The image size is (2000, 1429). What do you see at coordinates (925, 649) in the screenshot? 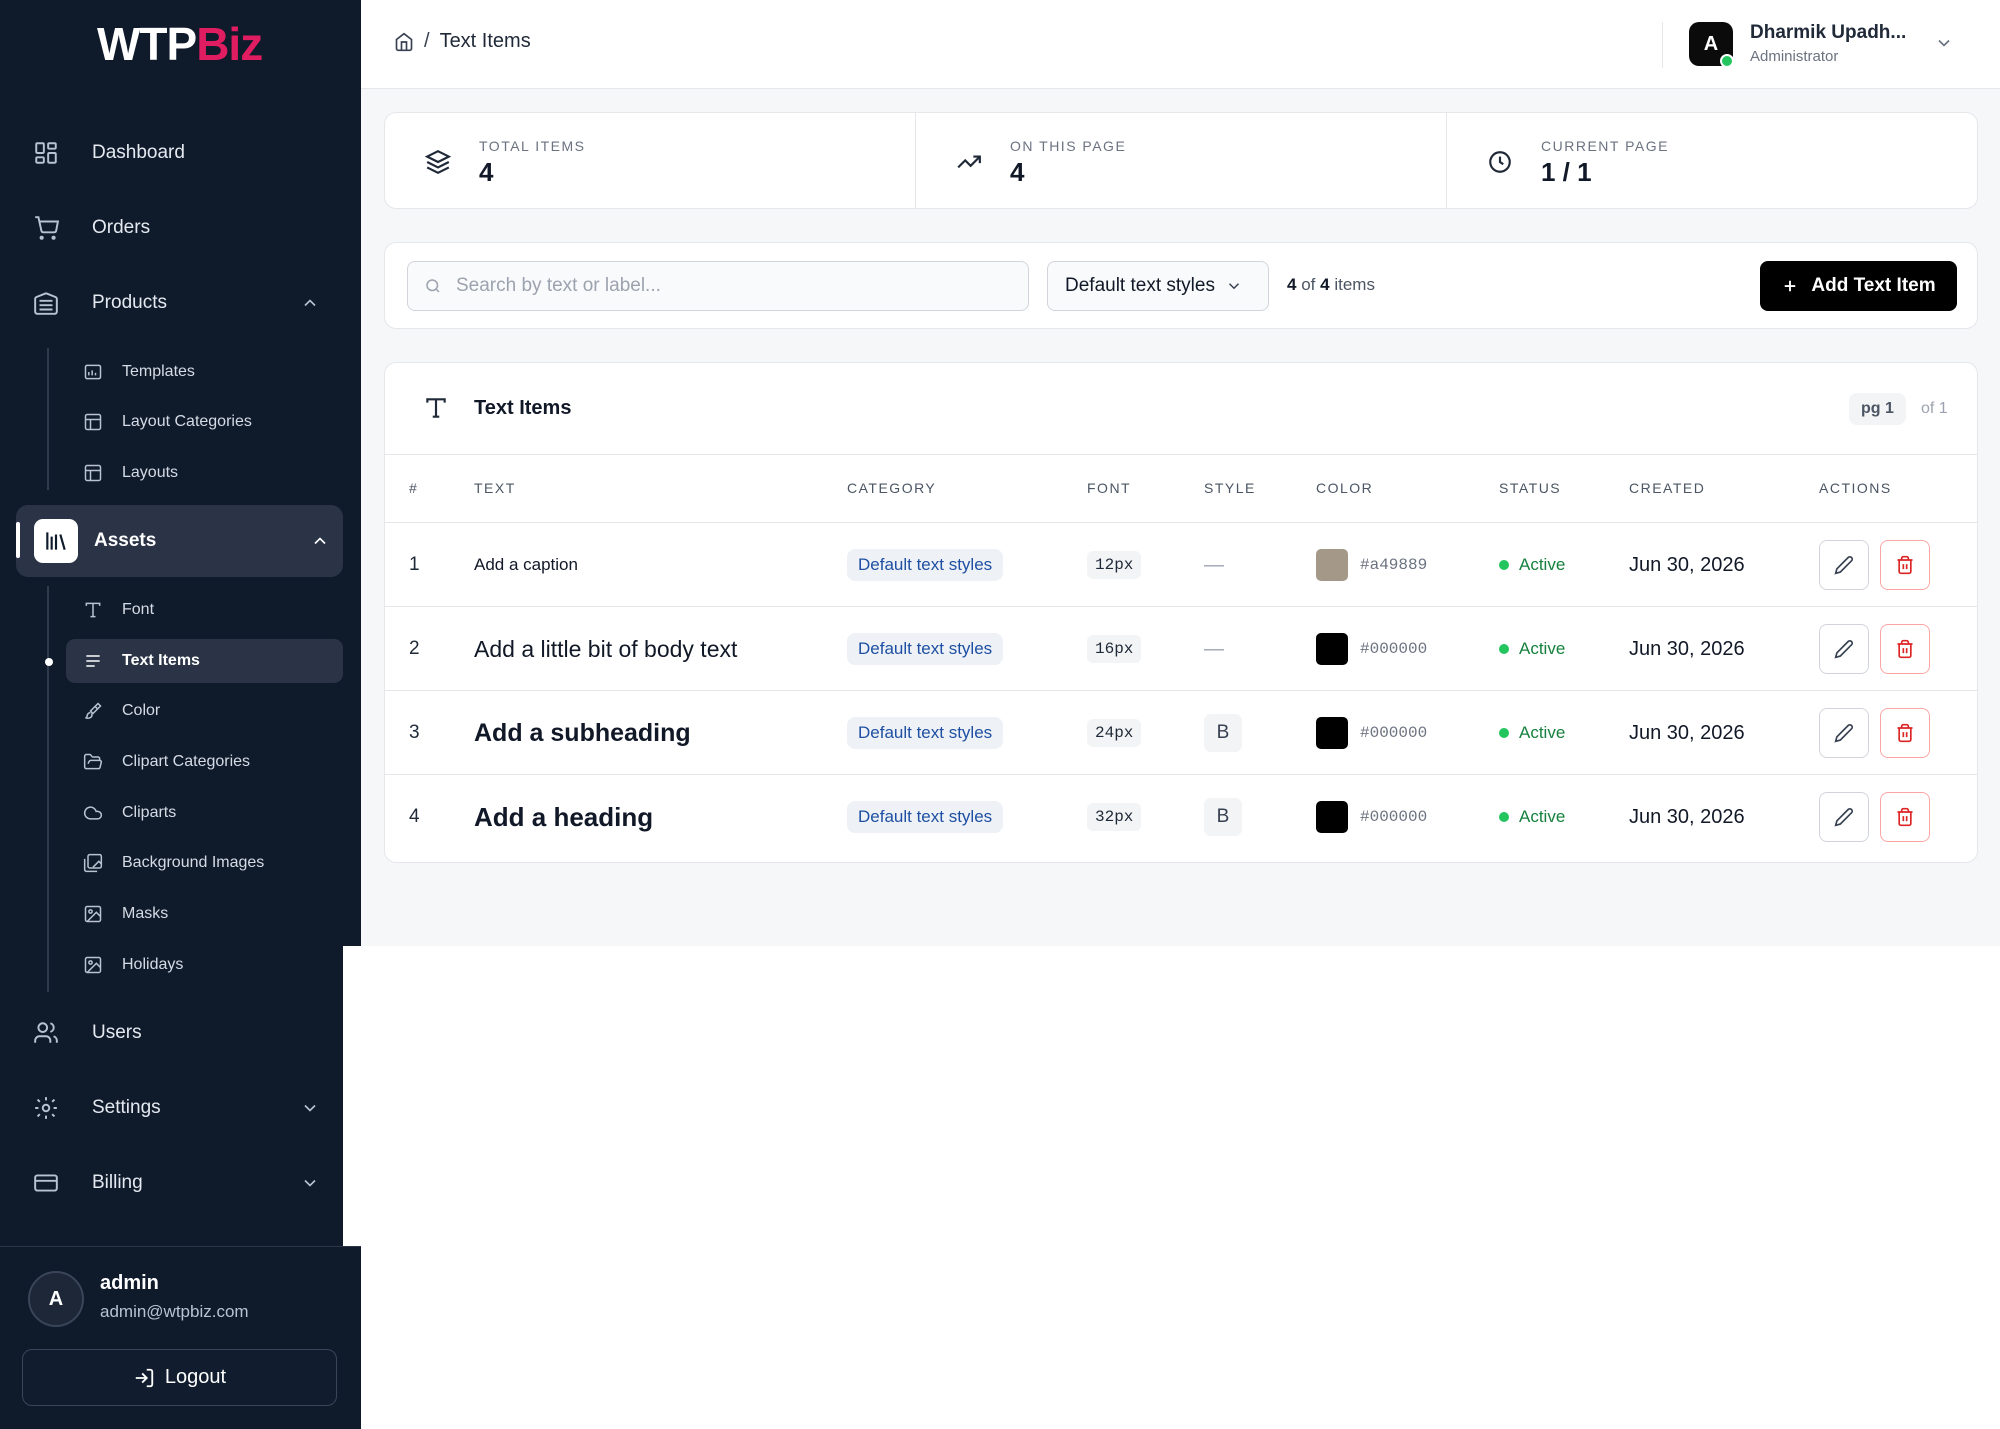
I see `category-cell: Default text styles` at bounding box center [925, 649].